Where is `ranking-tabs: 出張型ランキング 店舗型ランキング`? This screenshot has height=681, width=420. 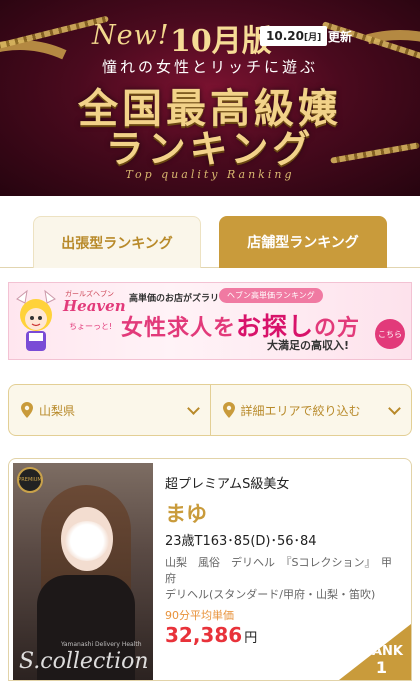
ranking-tabs: 出張型ランキング 店舗型ランキング is located at coordinates (210, 232).